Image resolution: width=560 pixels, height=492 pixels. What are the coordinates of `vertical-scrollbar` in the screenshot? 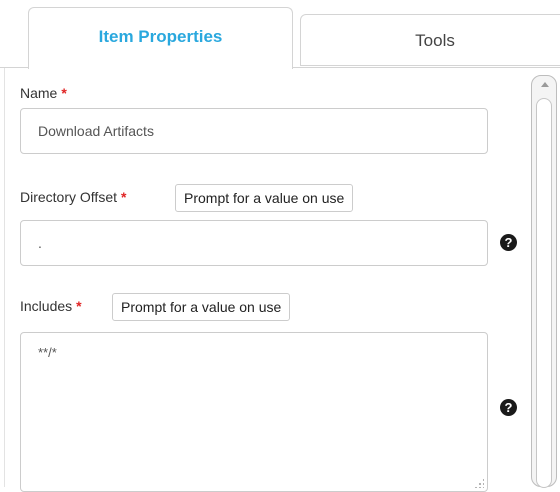 It's located at (544, 281).